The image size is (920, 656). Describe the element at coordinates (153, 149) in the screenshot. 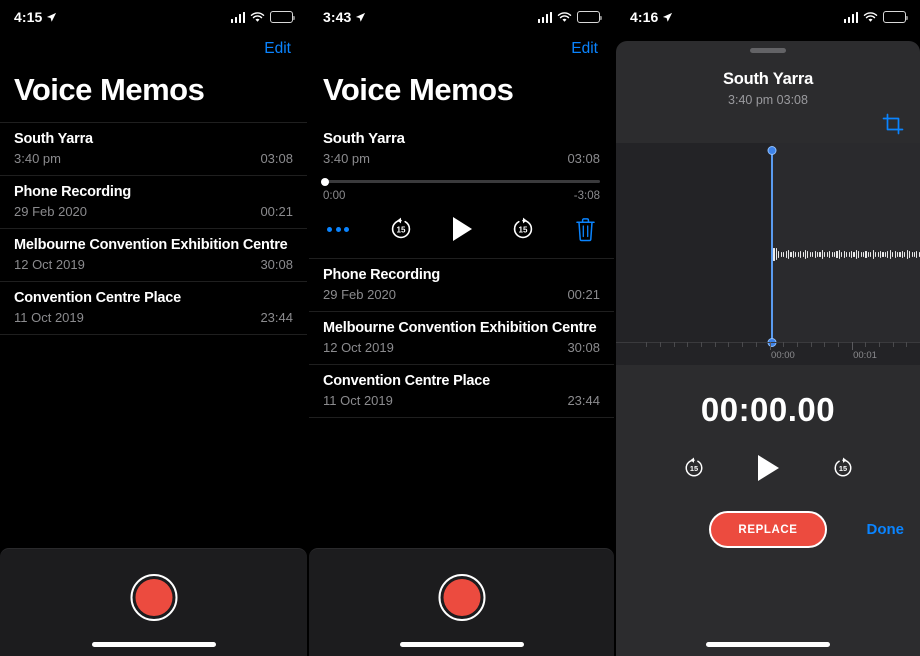

I see `list-item: South Yarra 3:40 pm 03:08` at that location.